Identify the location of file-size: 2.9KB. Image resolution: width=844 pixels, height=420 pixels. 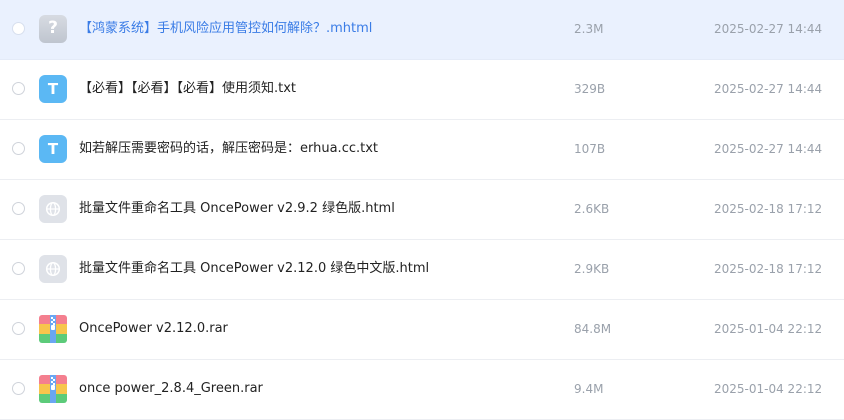
(592, 269).